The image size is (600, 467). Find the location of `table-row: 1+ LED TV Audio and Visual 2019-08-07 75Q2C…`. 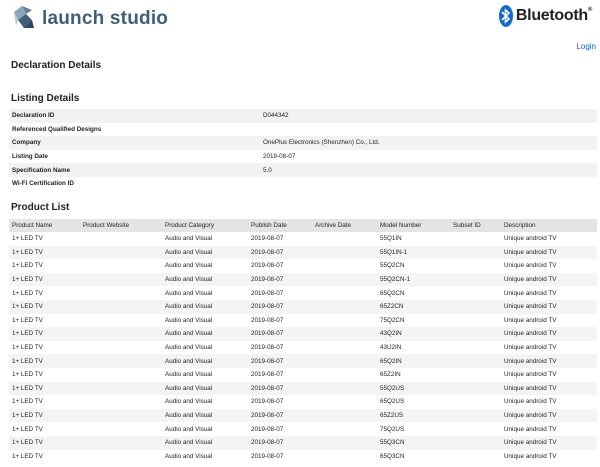

table-row: 1+ LED TV Audio and Visual 2019-08-07 75Q2C… is located at coordinates (303, 321).